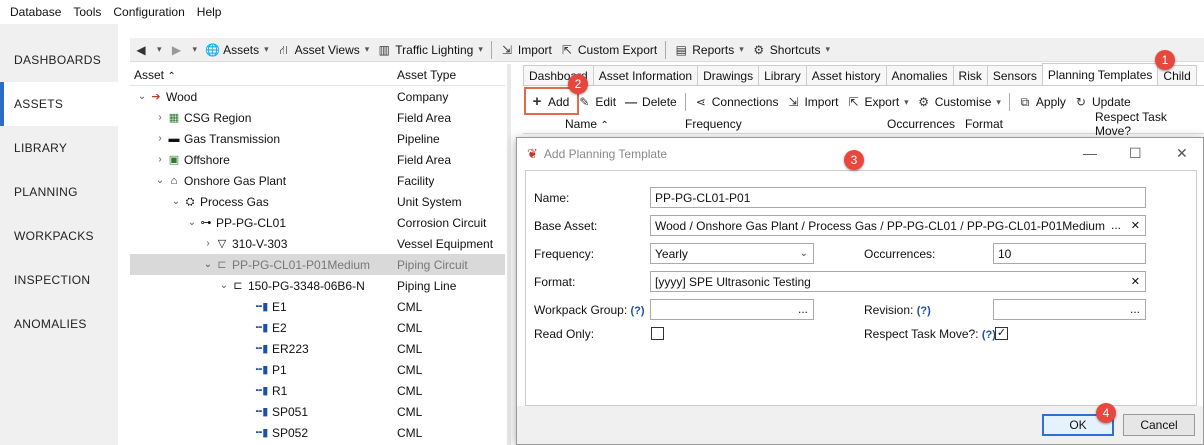  Describe the element at coordinates (1080, 102) in the screenshot. I see `refresh-icon: ↻` at that location.